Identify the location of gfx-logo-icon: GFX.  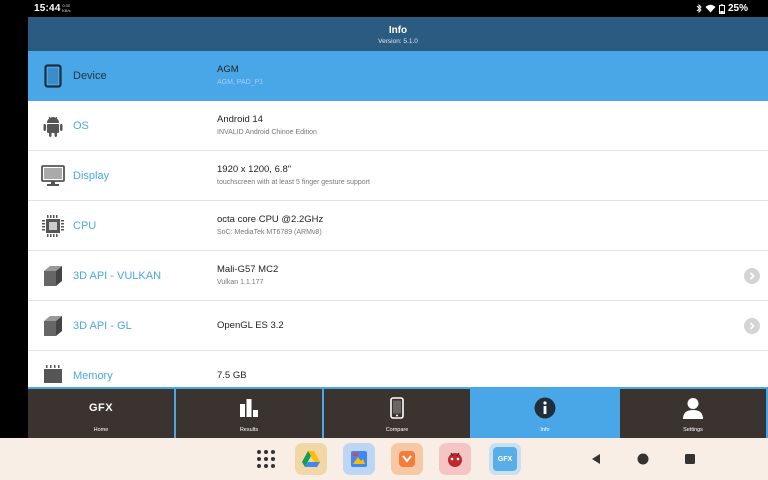
(101, 408).